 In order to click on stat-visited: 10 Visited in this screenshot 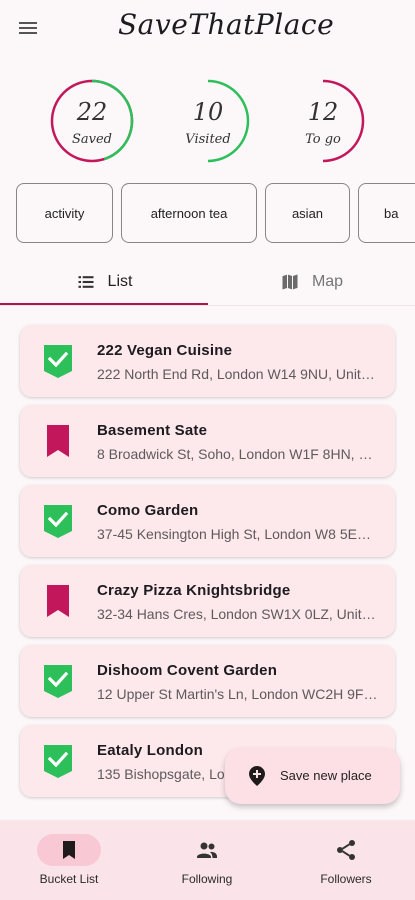, I will do `click(208, 121)`.